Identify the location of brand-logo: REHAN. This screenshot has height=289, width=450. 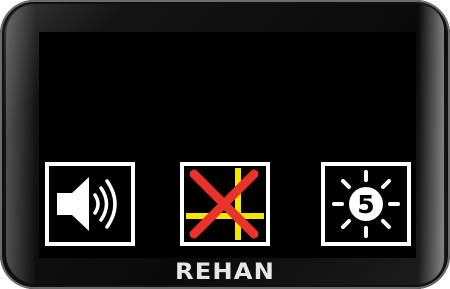
(225, 272).